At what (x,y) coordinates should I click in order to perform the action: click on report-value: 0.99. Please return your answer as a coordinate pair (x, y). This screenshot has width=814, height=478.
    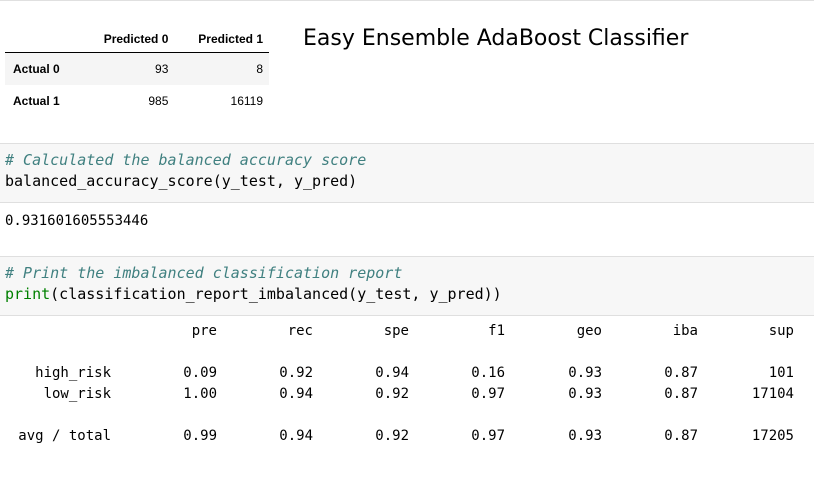
    Looking at the image, I should click on (200, 436).